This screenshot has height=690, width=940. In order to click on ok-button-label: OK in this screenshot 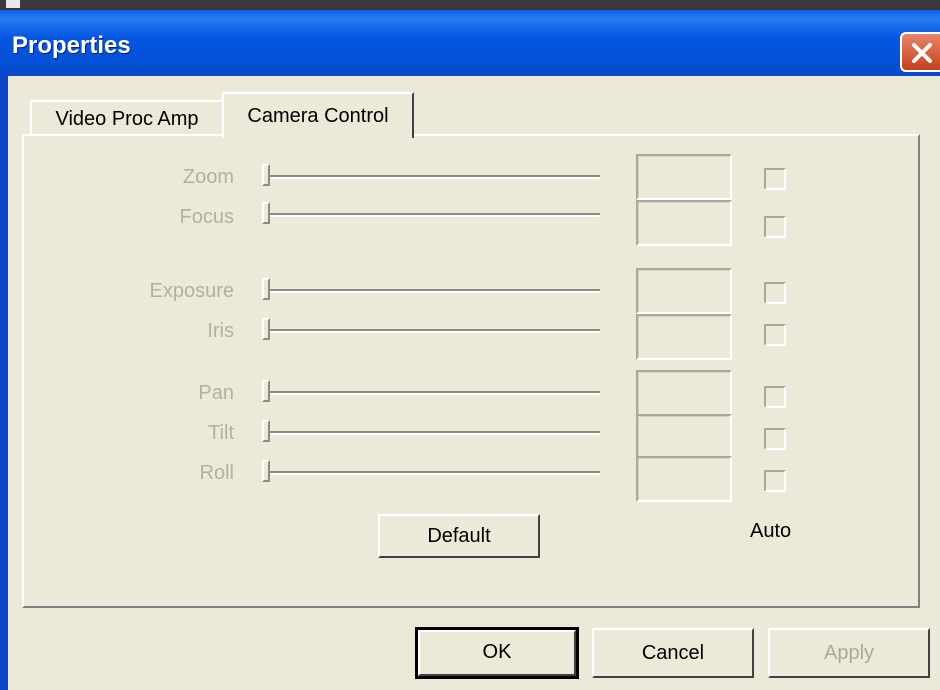, I will do `click(497, 652)`.